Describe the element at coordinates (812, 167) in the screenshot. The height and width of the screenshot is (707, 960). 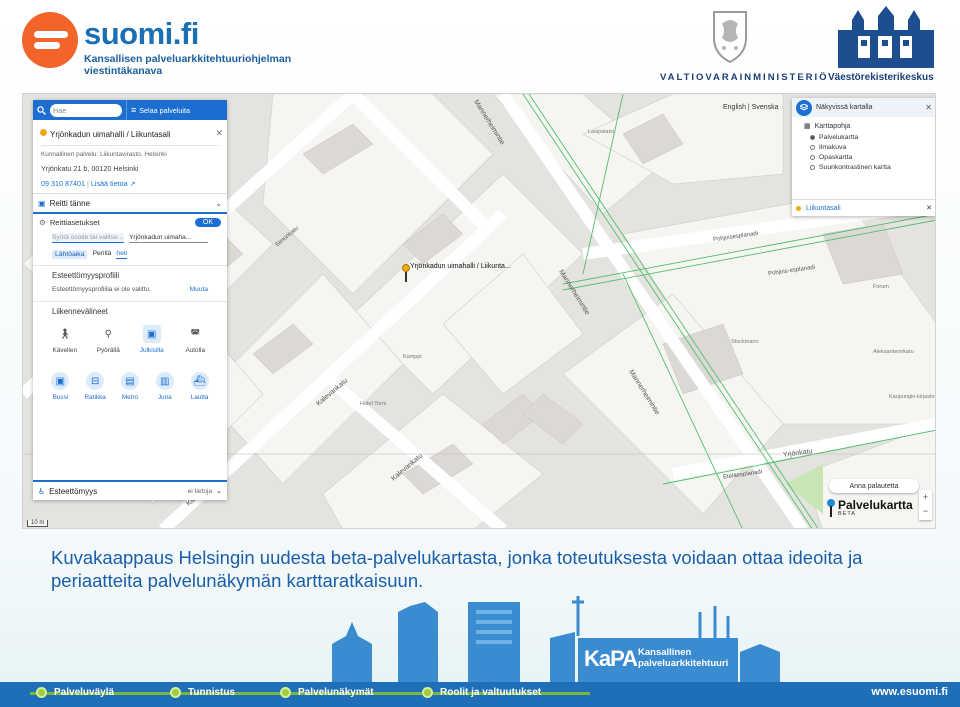
I see `radio-icon` at that location.